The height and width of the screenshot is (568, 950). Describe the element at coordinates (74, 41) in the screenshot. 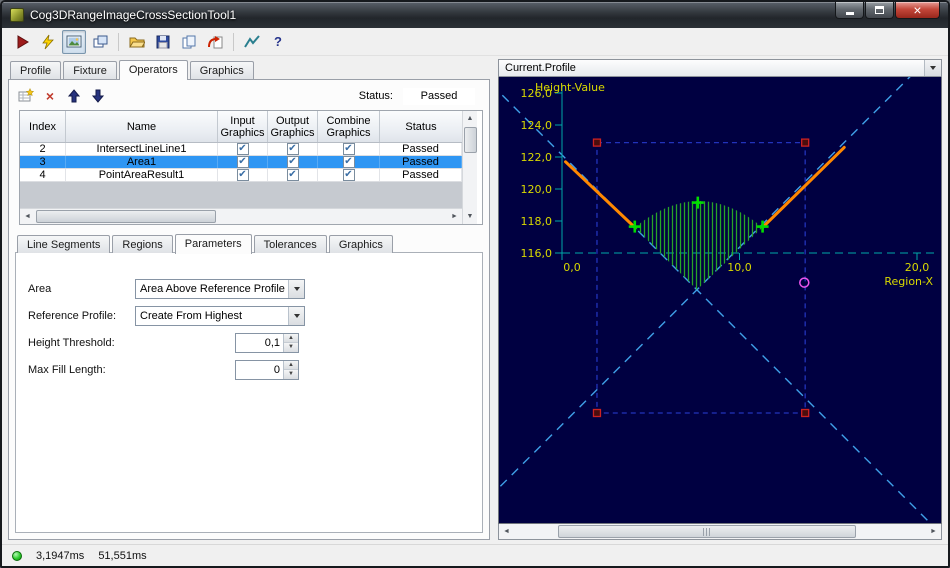

I see `show-image-display-button` at that location.